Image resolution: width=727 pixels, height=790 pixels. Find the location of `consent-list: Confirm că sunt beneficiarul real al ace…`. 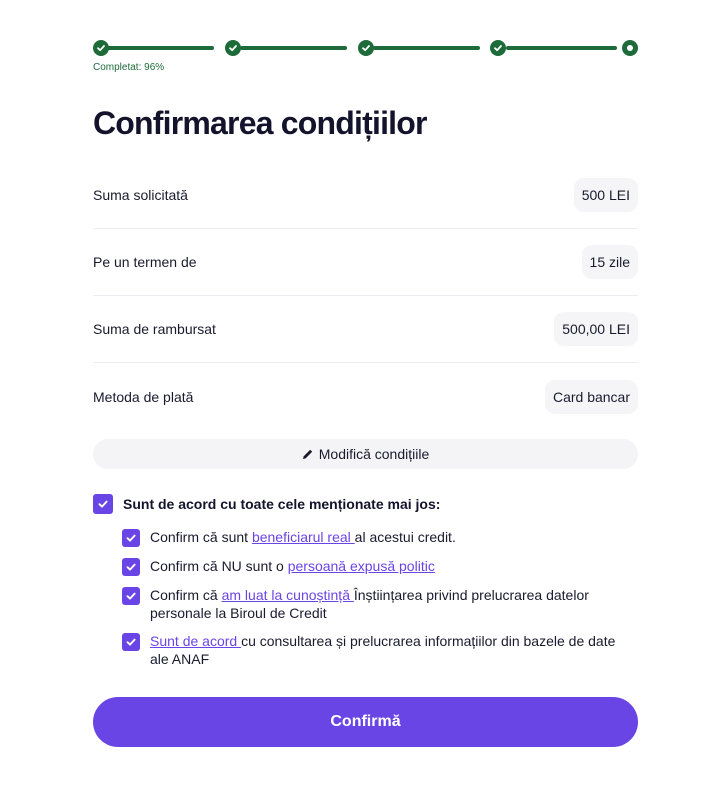

consent-list: Confirm că sunt beneficiarul real al ace… is located at coordinates (372, 603).